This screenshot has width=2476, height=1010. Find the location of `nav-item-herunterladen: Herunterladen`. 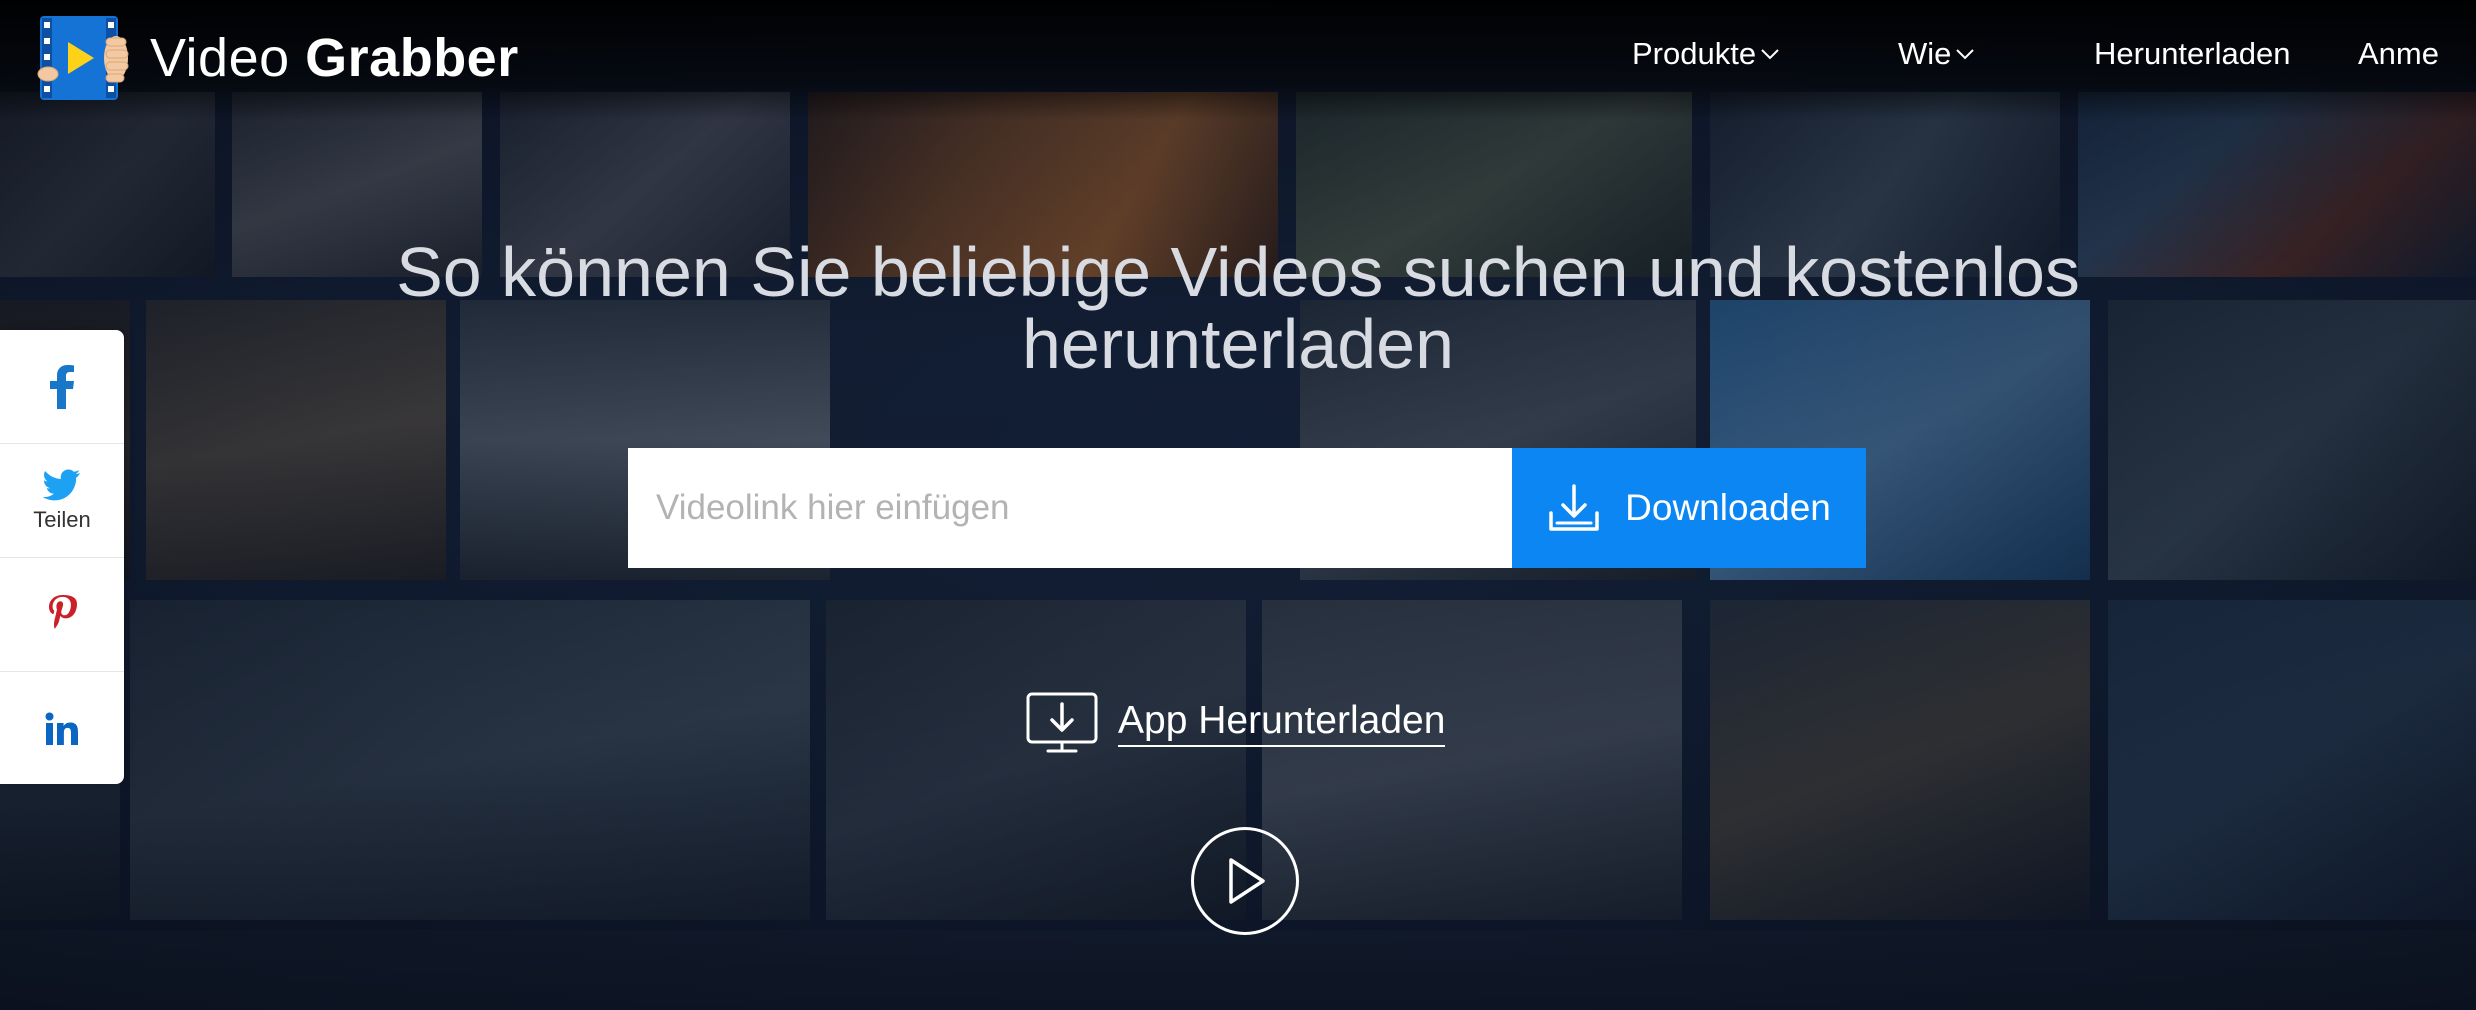

nav-item-herunterladen: Herunterladen is located at coordinates (2192, 54).